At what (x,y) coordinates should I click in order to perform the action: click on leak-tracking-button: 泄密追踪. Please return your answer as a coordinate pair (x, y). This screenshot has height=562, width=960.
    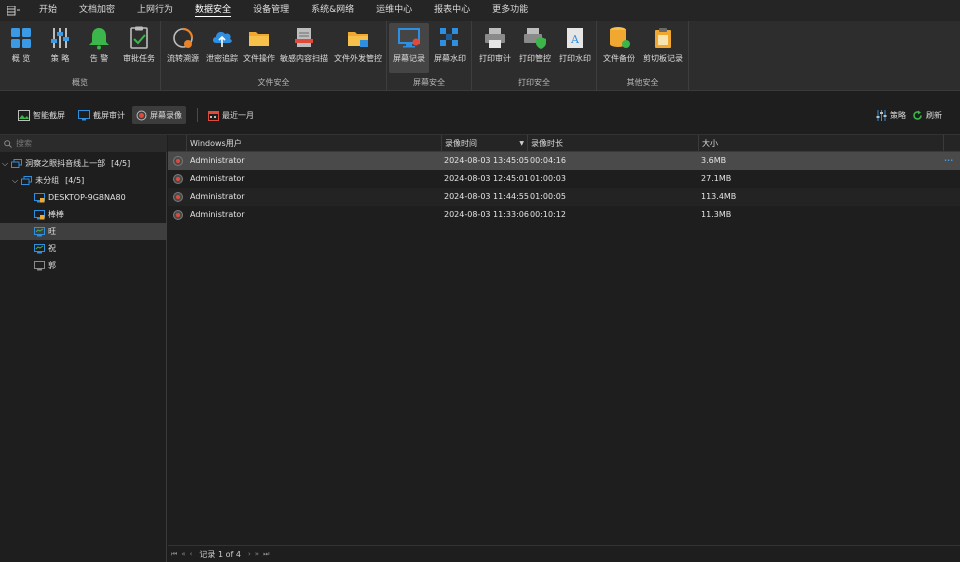
    Looking at the image, I should click on (222, 48).